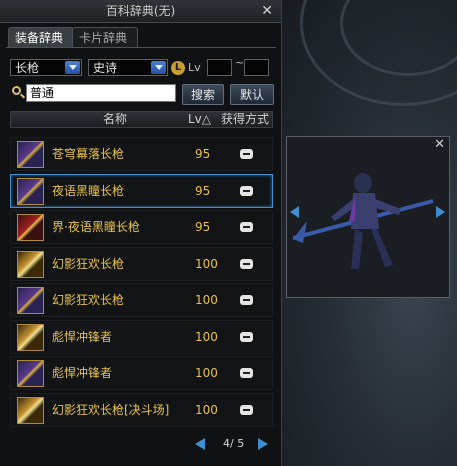 This screenshot has height=466, width=457. What do you see at coordinates (16, 90) in the screenshot?
I see `search-icon` at bounding box center [16, 90].